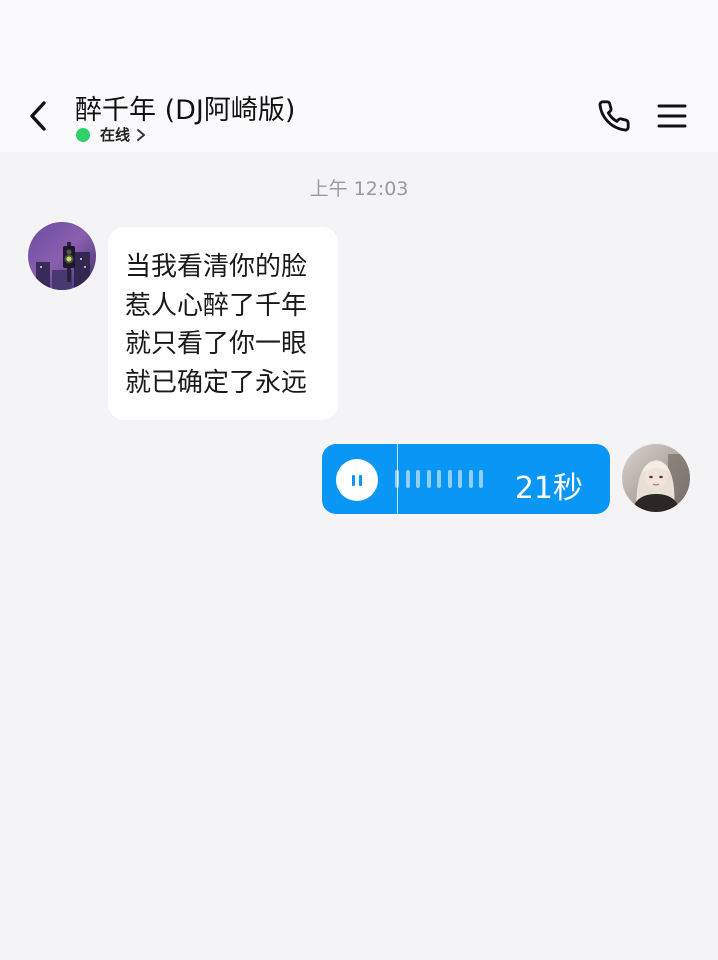 Image resolution: width=718 pixels, height=960 pixels. What do you see at coordinates (223, 323) in the screenshot?
I see `incoming-message-bubble: 当我看清你的脸 惹人心醉了千年 就只看了你一眼 就已确定了永远` at bounding box center [223, 323].